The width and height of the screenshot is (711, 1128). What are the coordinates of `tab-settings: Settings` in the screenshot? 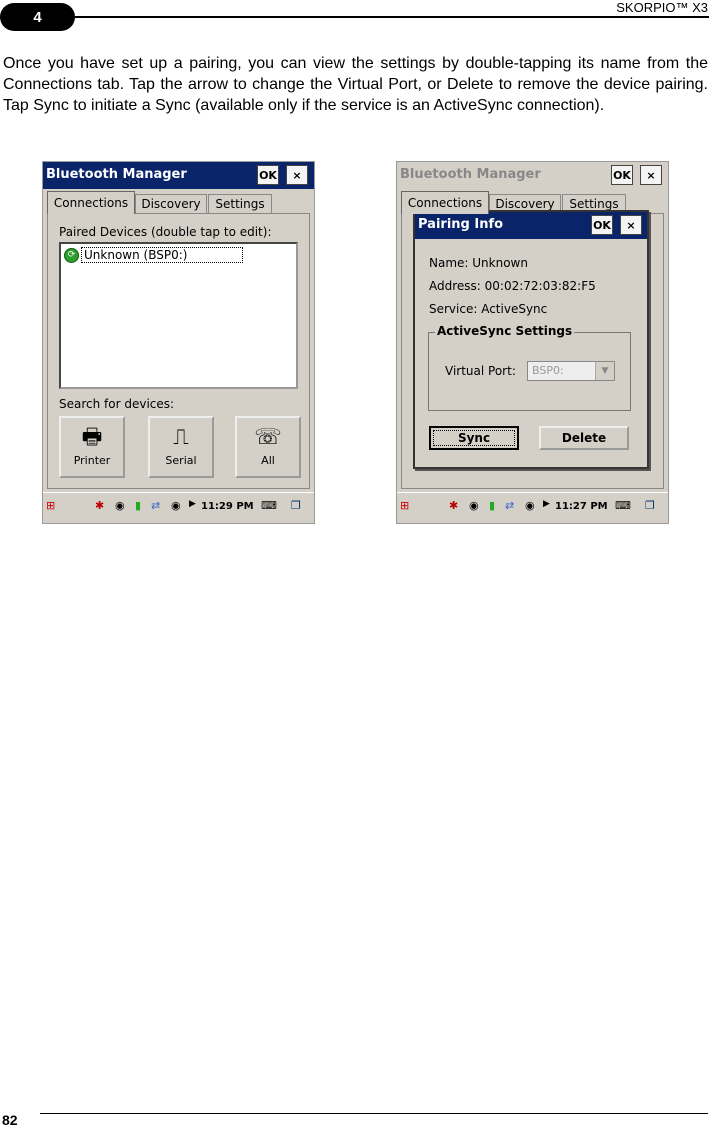 It's located at (240, 203).